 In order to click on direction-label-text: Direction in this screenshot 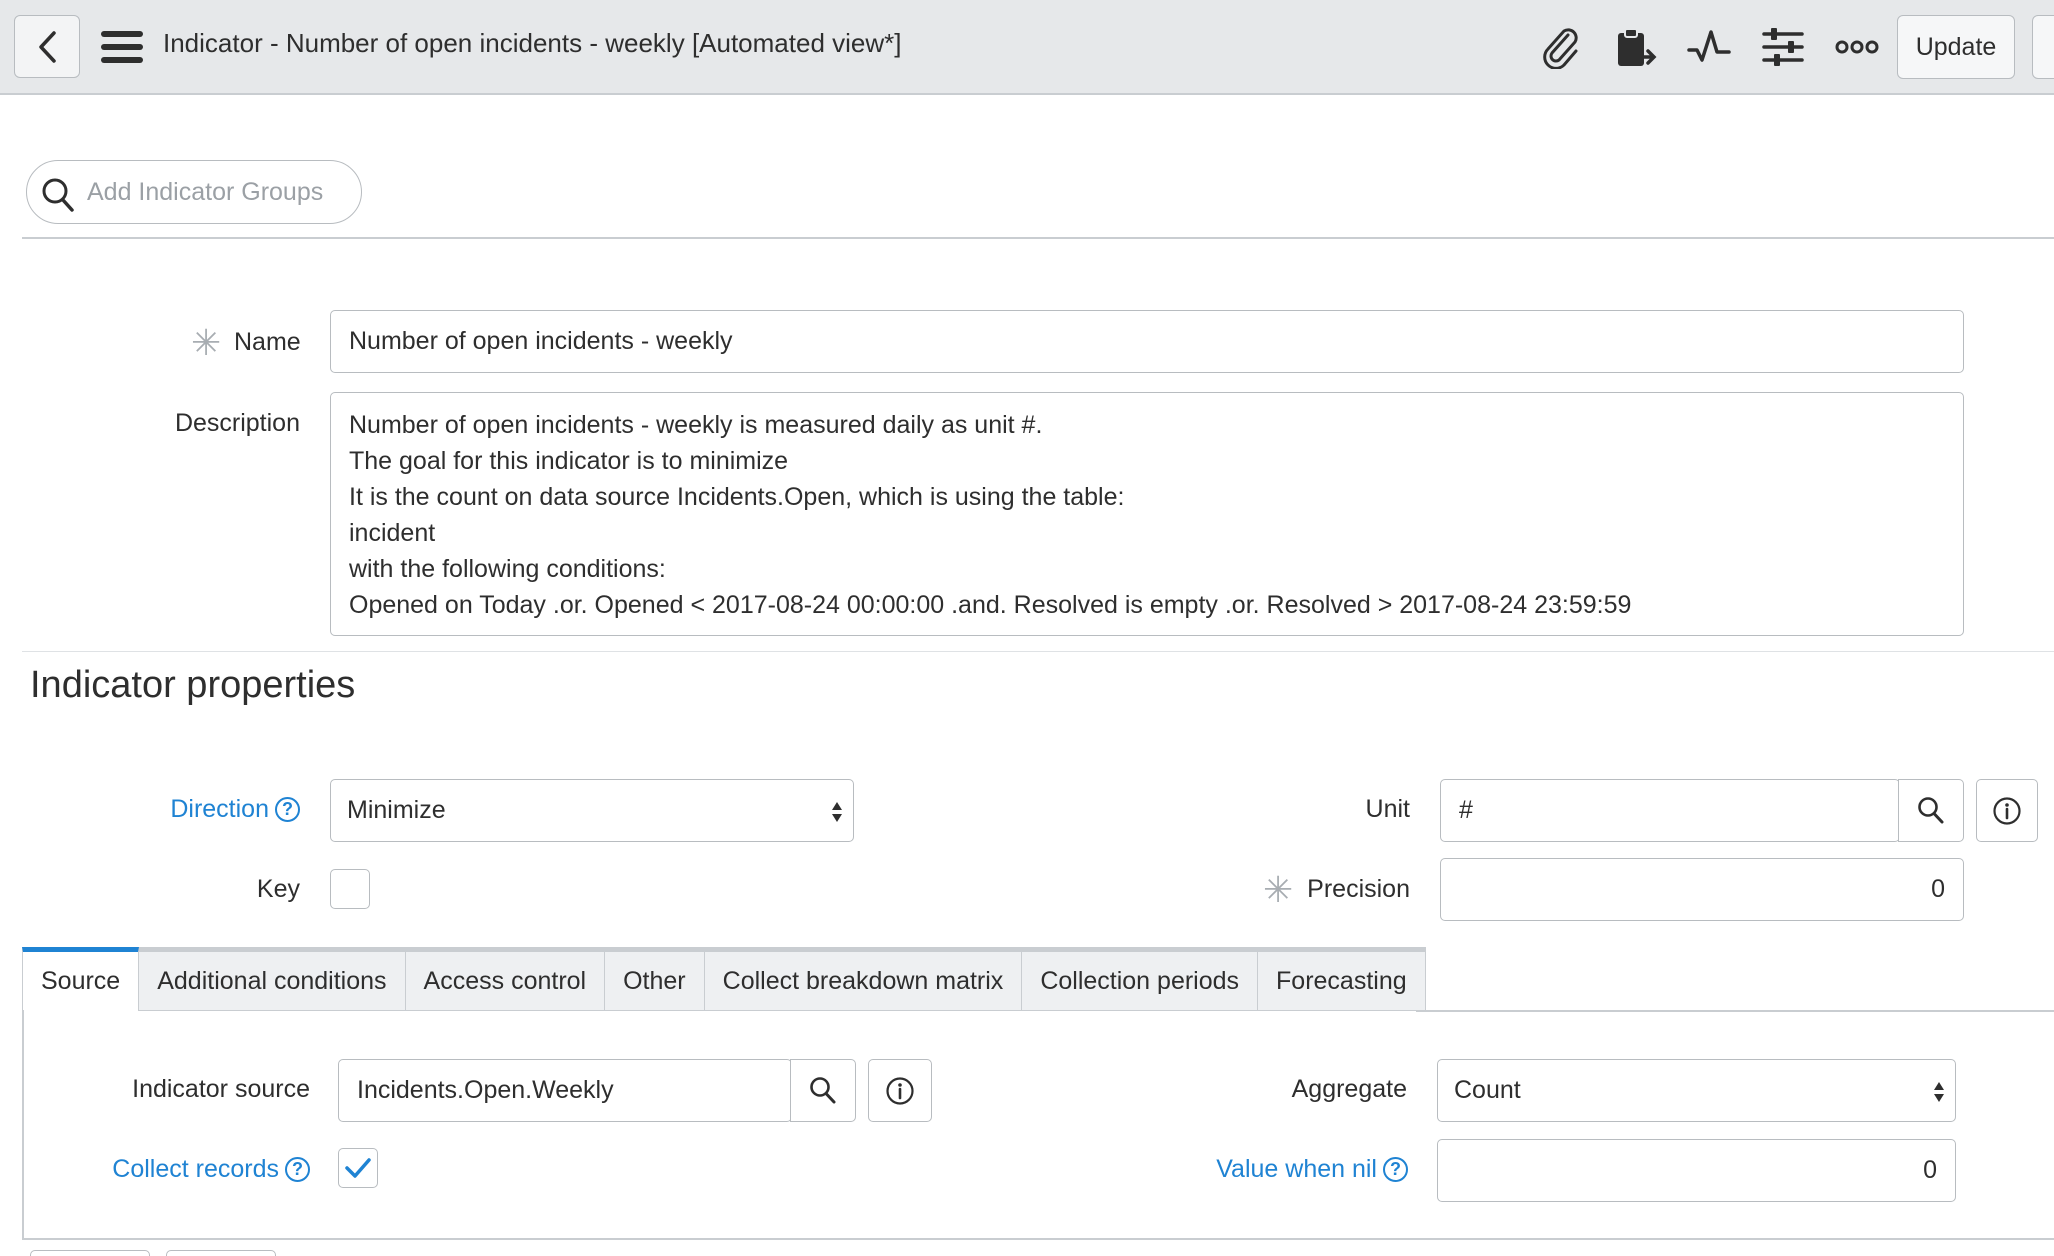, I will do `click(219, 809)`.